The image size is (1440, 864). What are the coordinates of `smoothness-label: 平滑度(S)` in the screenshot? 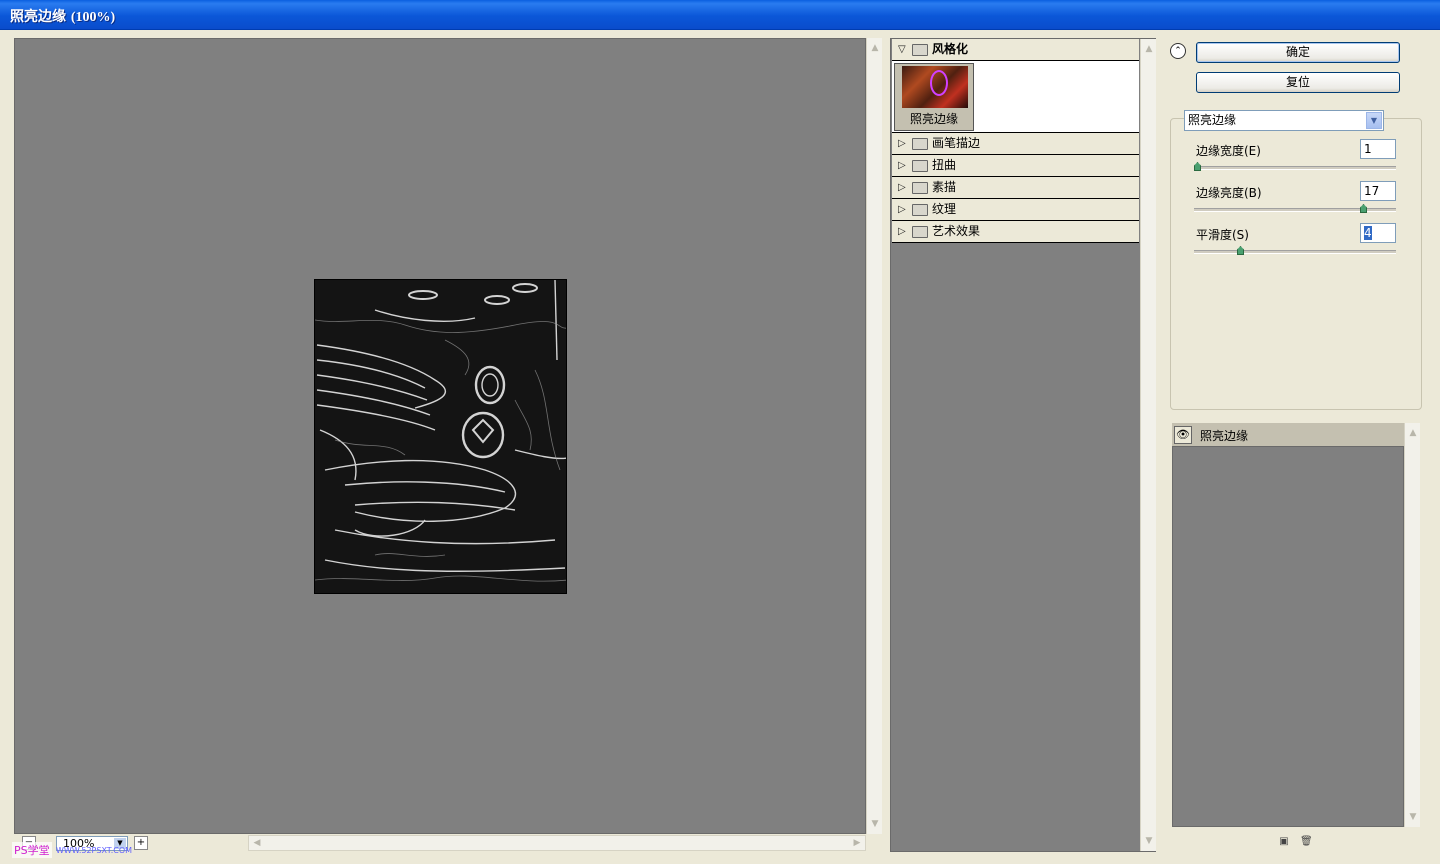 It's located at (1222, 235).